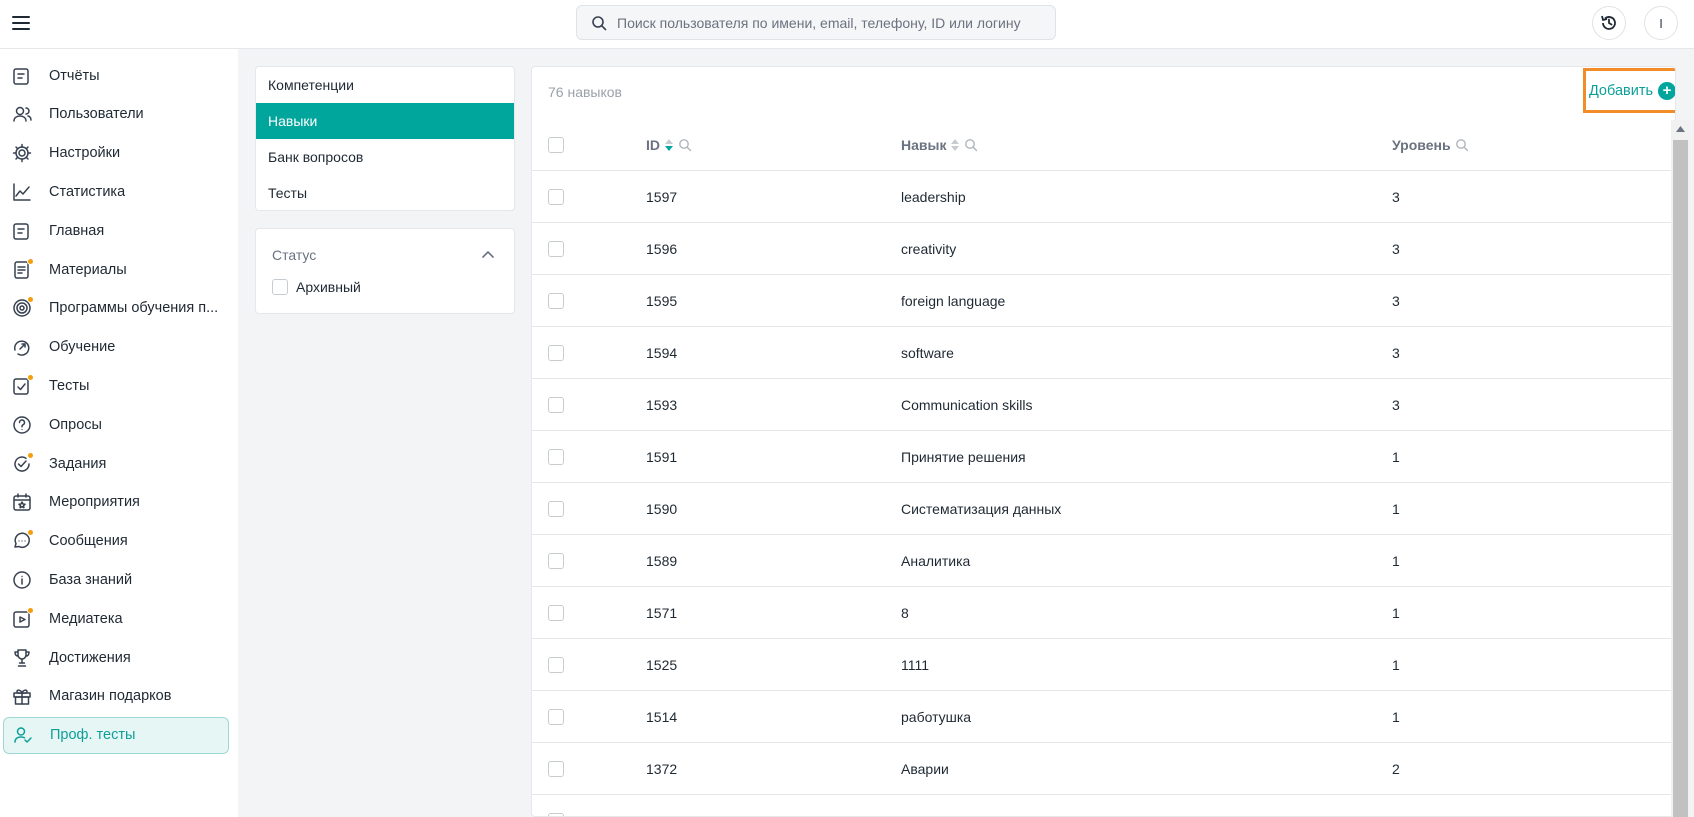  I want to click on row-skill-name: leadership, so click(933, 197).